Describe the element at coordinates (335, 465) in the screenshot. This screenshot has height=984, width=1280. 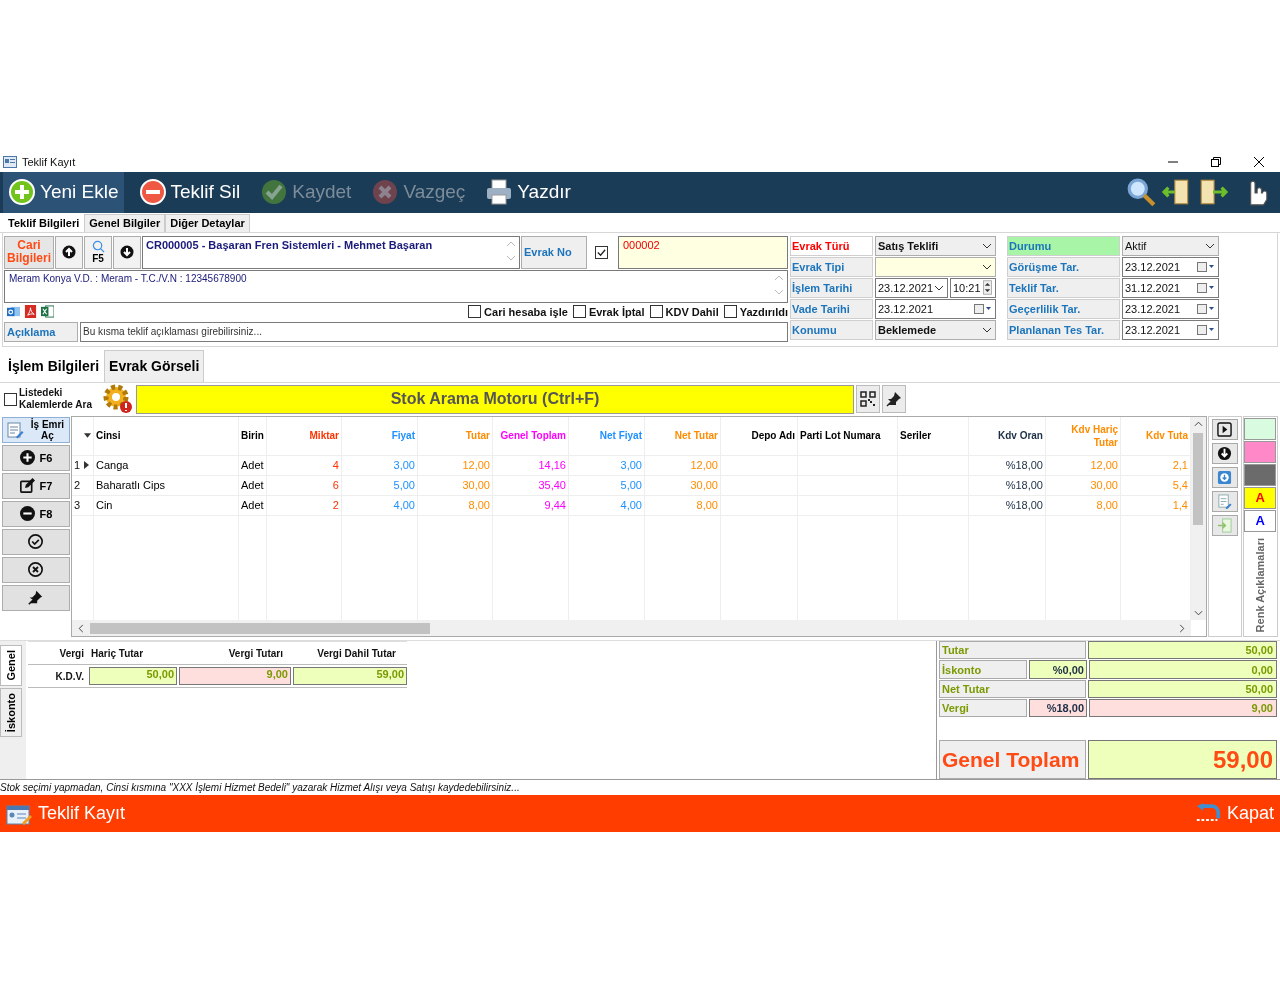
I see `table-cell: 4` at that location.